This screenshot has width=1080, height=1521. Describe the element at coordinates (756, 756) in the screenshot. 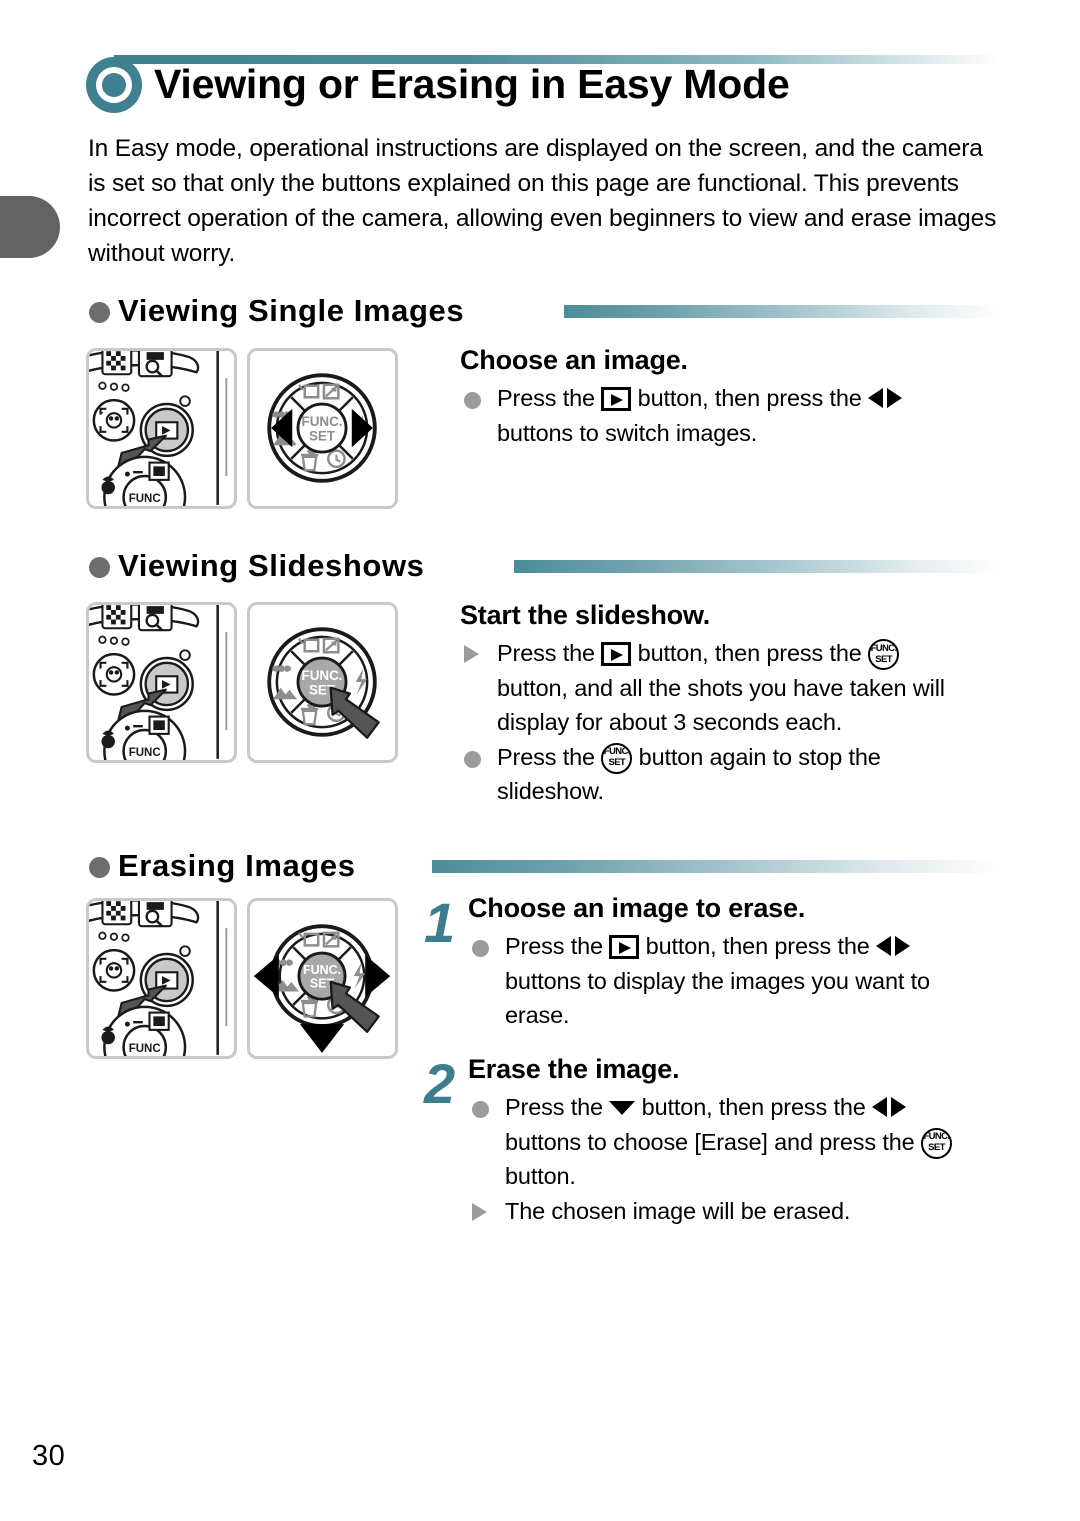

I see `line-text-b: button again to stop the` at that location.